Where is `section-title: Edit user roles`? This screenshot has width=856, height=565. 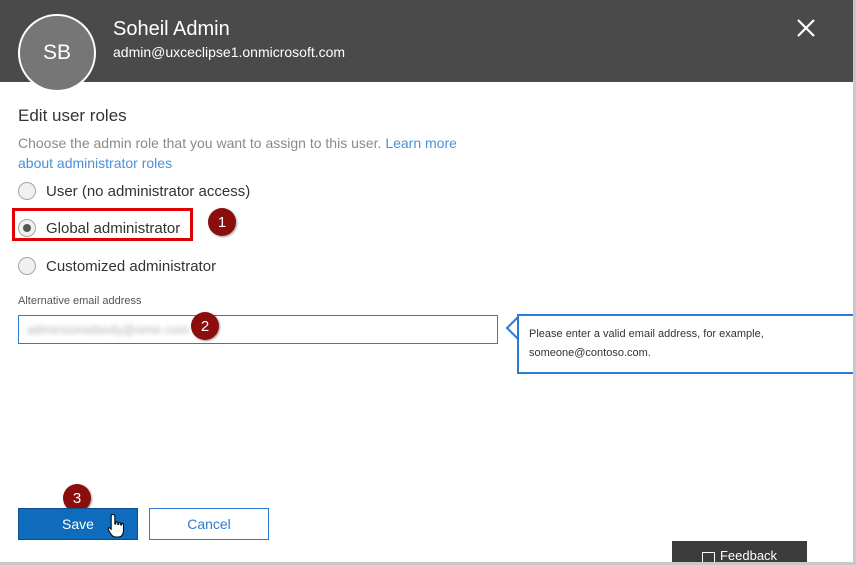 section-title: Edit user roles is located at coordinates (72, 115).